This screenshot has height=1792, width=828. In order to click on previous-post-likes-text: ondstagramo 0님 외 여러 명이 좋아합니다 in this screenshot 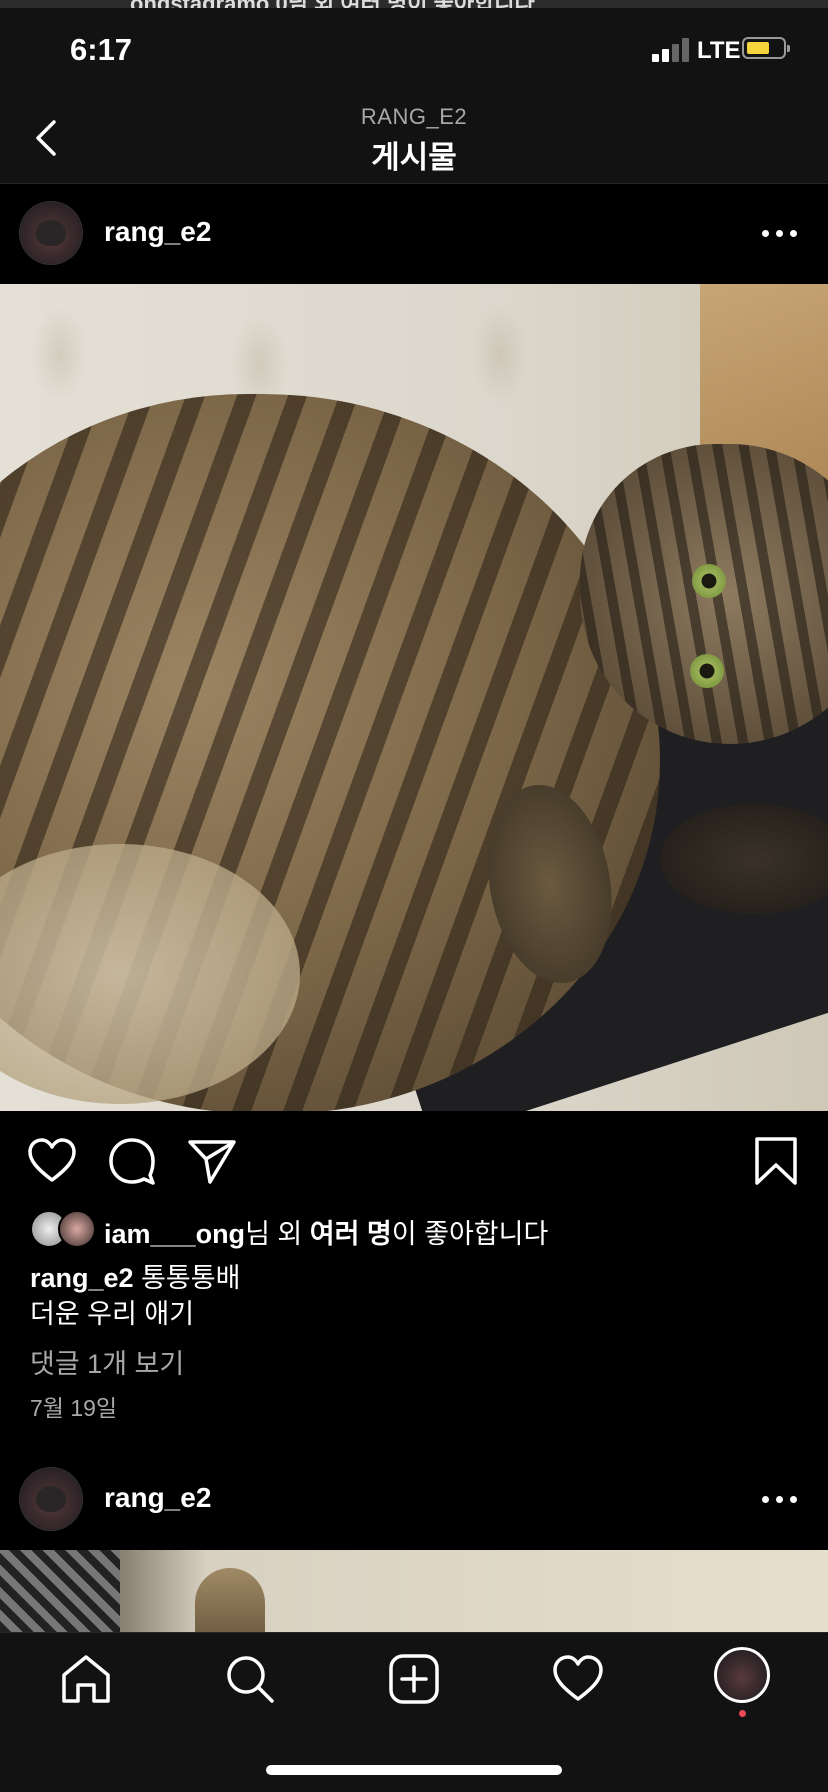, I will do `click(332, 4)`.